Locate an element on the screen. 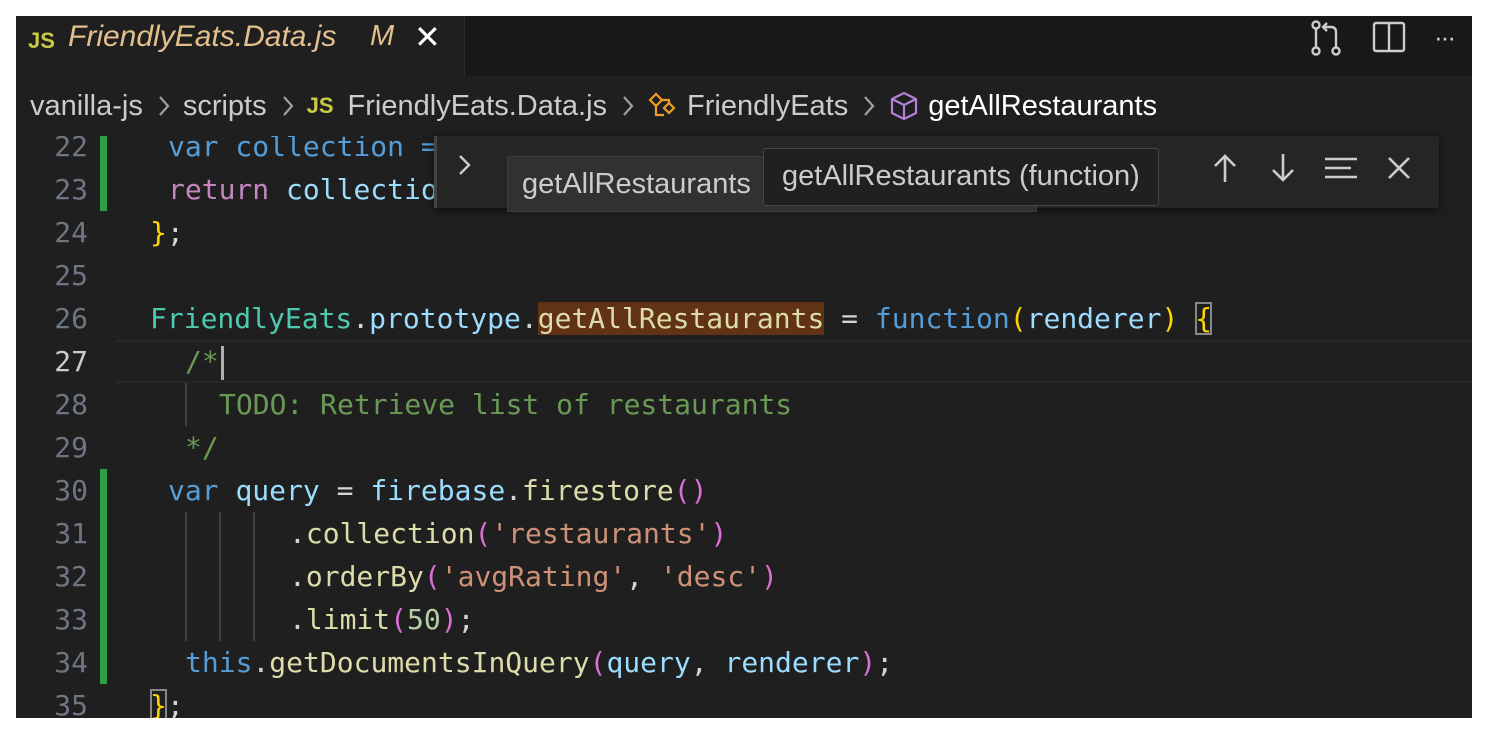 The image size is (1488, 734). line-number: 28 is located at coordinates (71, 404).